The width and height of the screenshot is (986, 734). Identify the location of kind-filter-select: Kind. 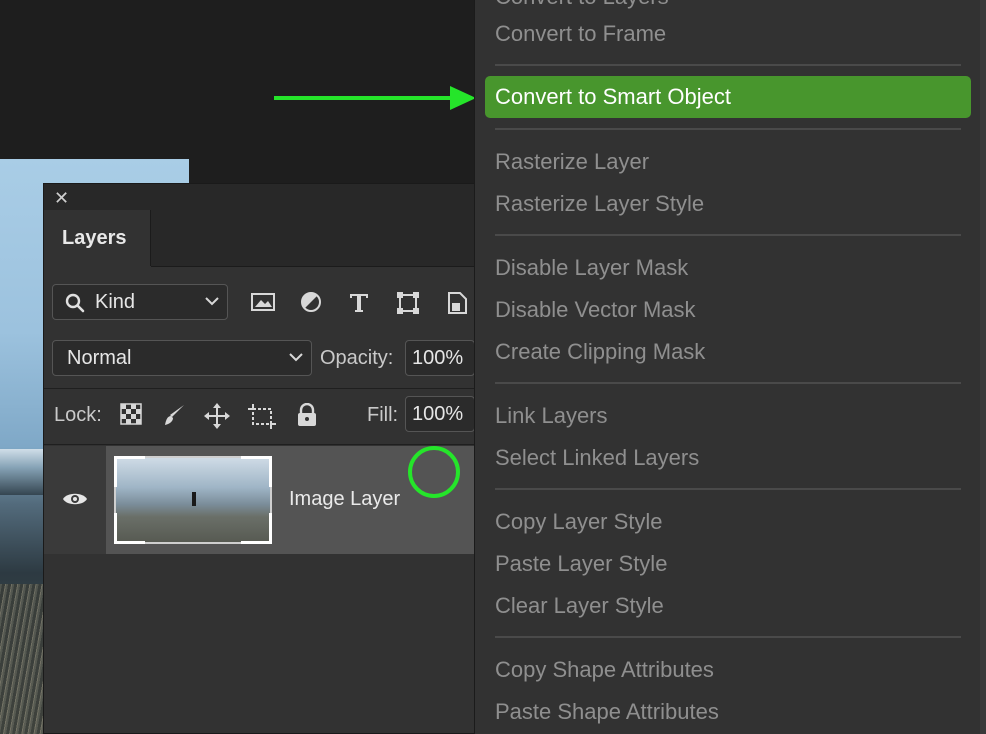
(140, 302).